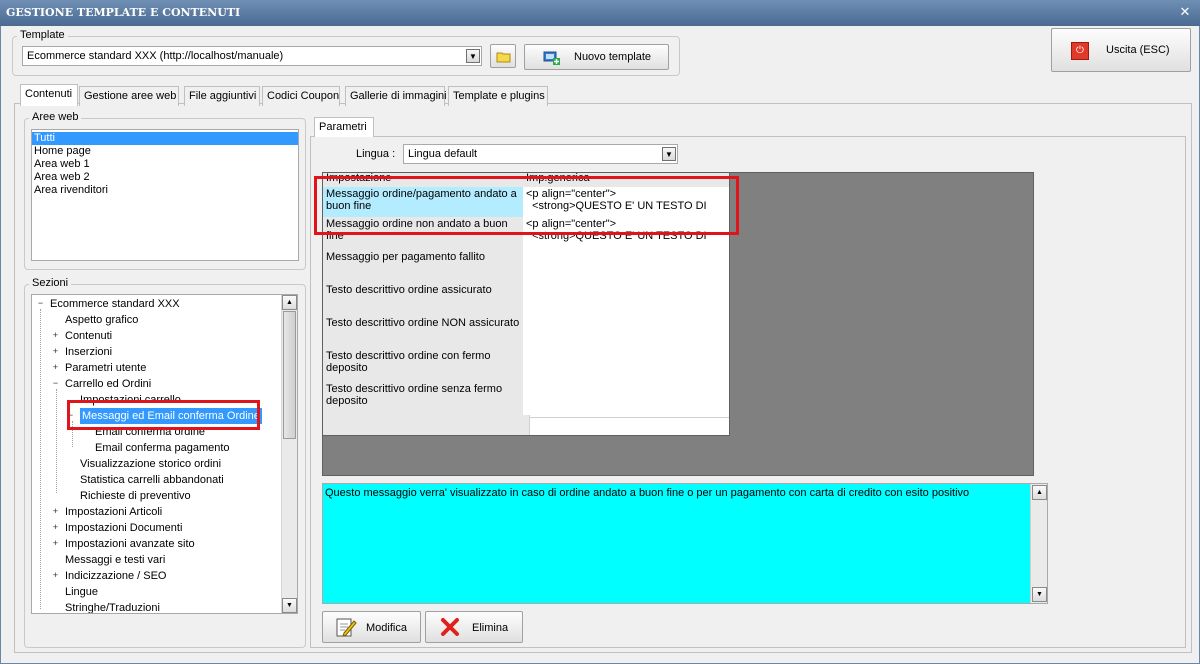  What do you see at coordinates (165, 164) in the screenshot?
I see `list-item: Area web 1` at bounding box center [165, 164].